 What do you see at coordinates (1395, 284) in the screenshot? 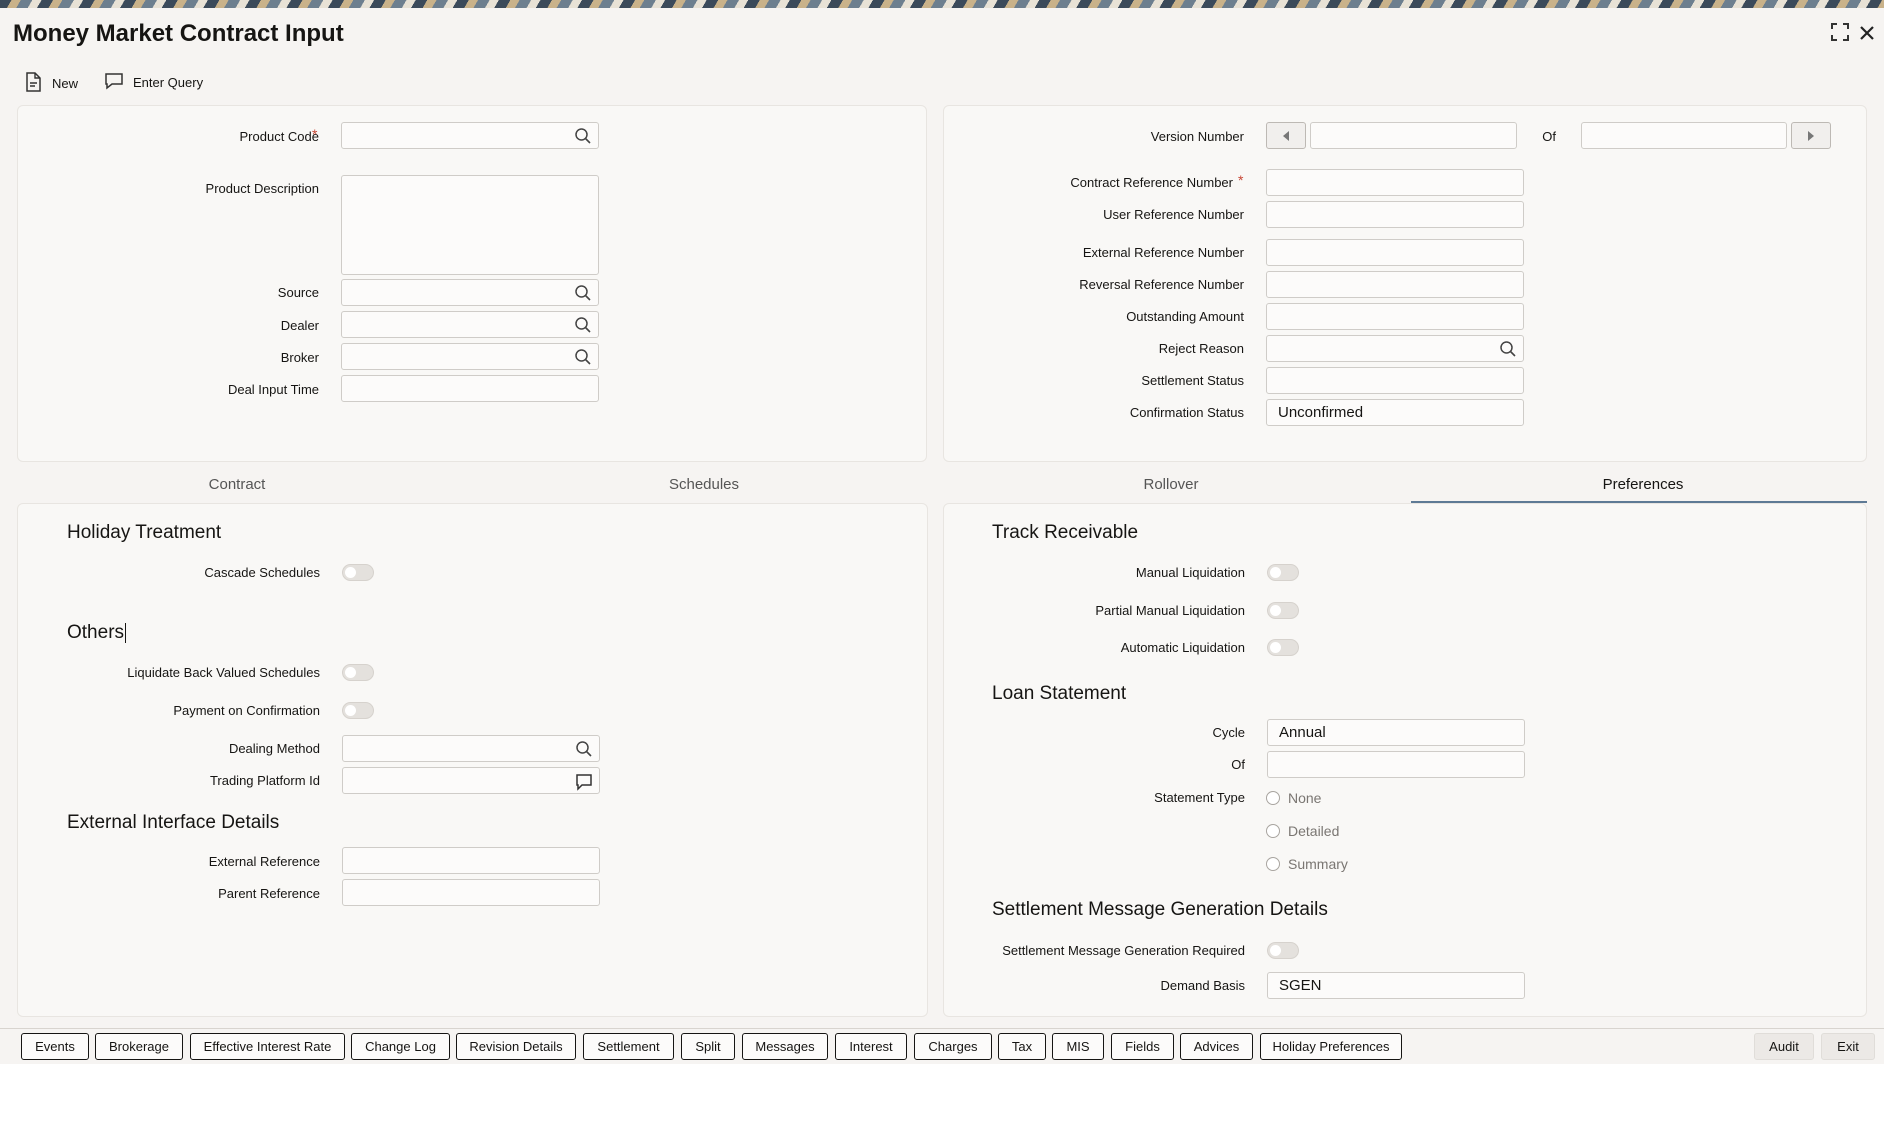
I see `reversal-reference-input` at bounding box center [1395, 284].